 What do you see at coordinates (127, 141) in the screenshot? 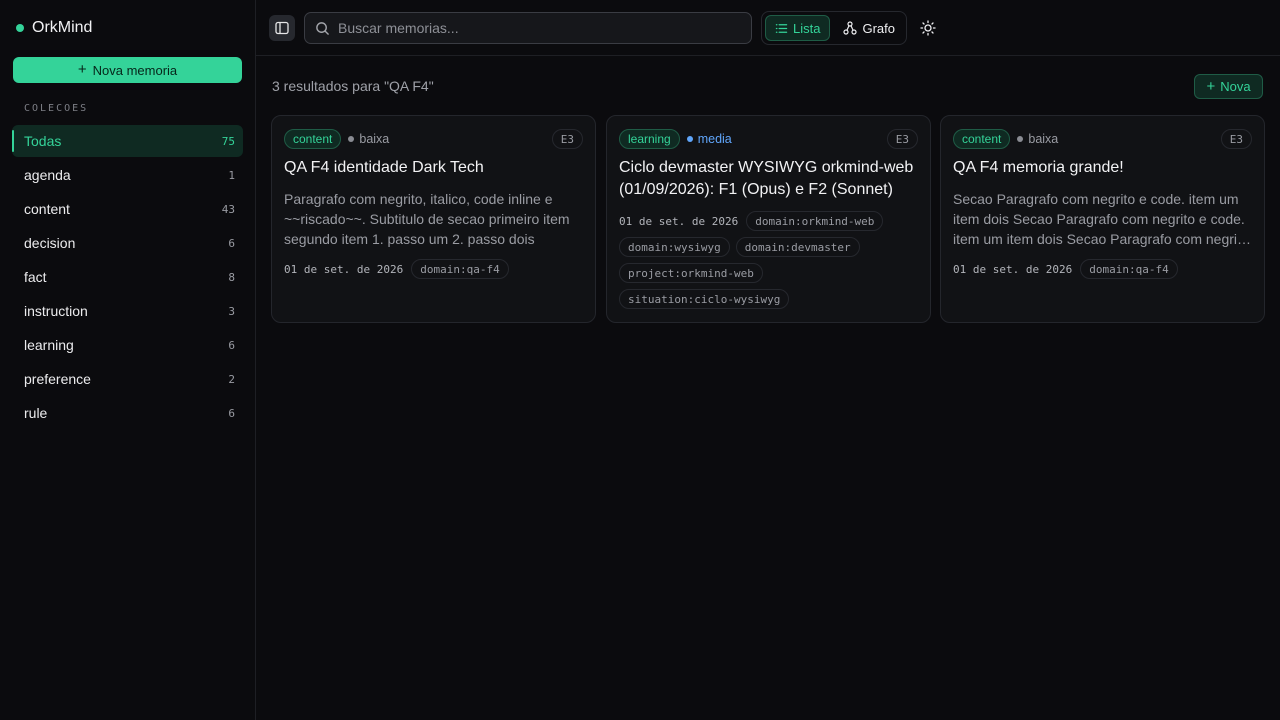
I see `sidebar-item-todas: Todas 75` at bounding box center [127, 141].